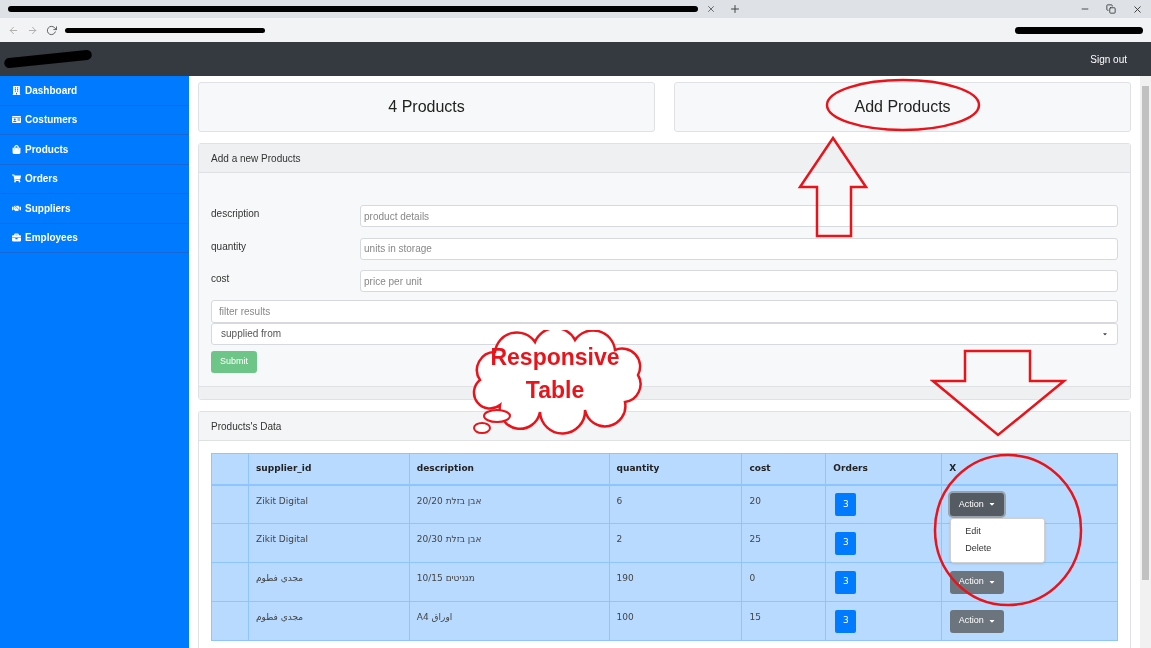 This screenshot has height=648, width=1151. Describe the element at coordinates (675, 582) in the screenshot. I see `table-cell: 190` at that location.